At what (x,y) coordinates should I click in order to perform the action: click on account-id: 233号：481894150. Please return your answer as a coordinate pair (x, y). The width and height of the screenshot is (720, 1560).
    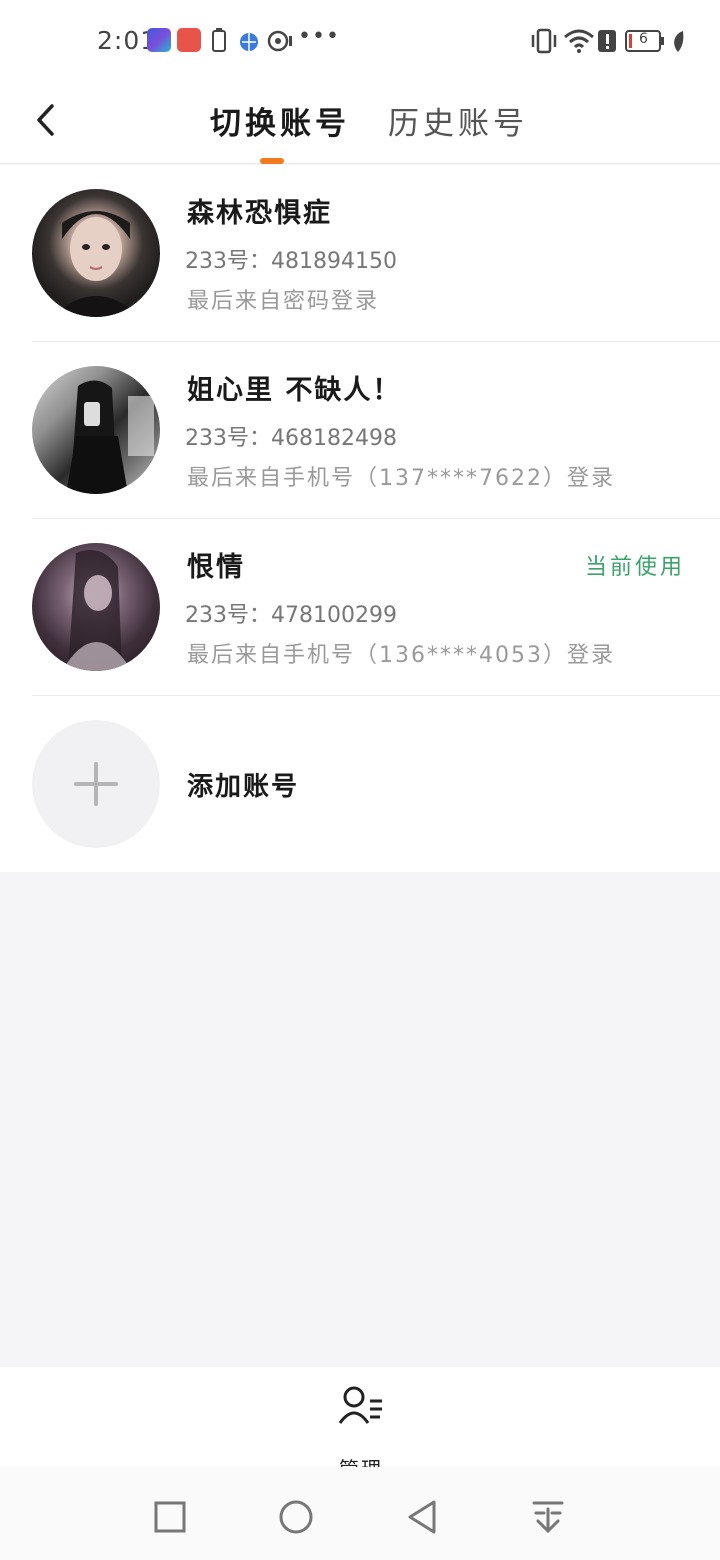
    Looking at the image, I should click on (291, 261).